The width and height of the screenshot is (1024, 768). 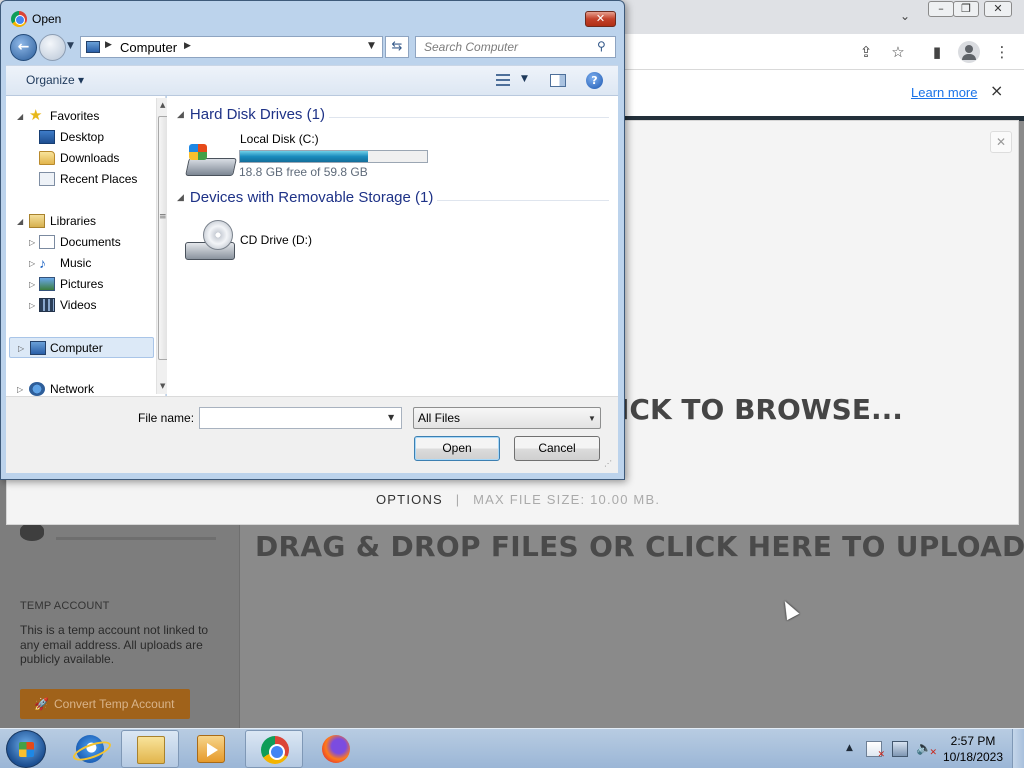 What do you see at coordinates (524, 79) in the screenshot?
I see `view-options-dropdown-icon: ▼` at bounding box center [524, 79].